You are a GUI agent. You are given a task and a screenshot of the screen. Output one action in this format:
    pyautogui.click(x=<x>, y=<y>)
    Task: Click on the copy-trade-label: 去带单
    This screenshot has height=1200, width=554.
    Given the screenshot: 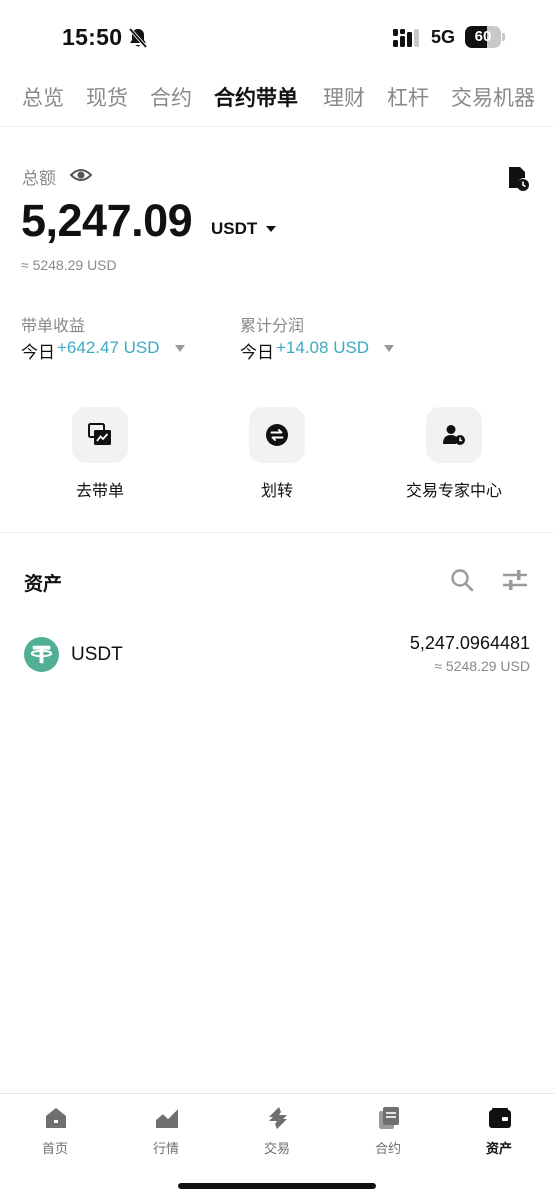 What is the action you would take?
    pyautogui.click(x=99, y=491)
    